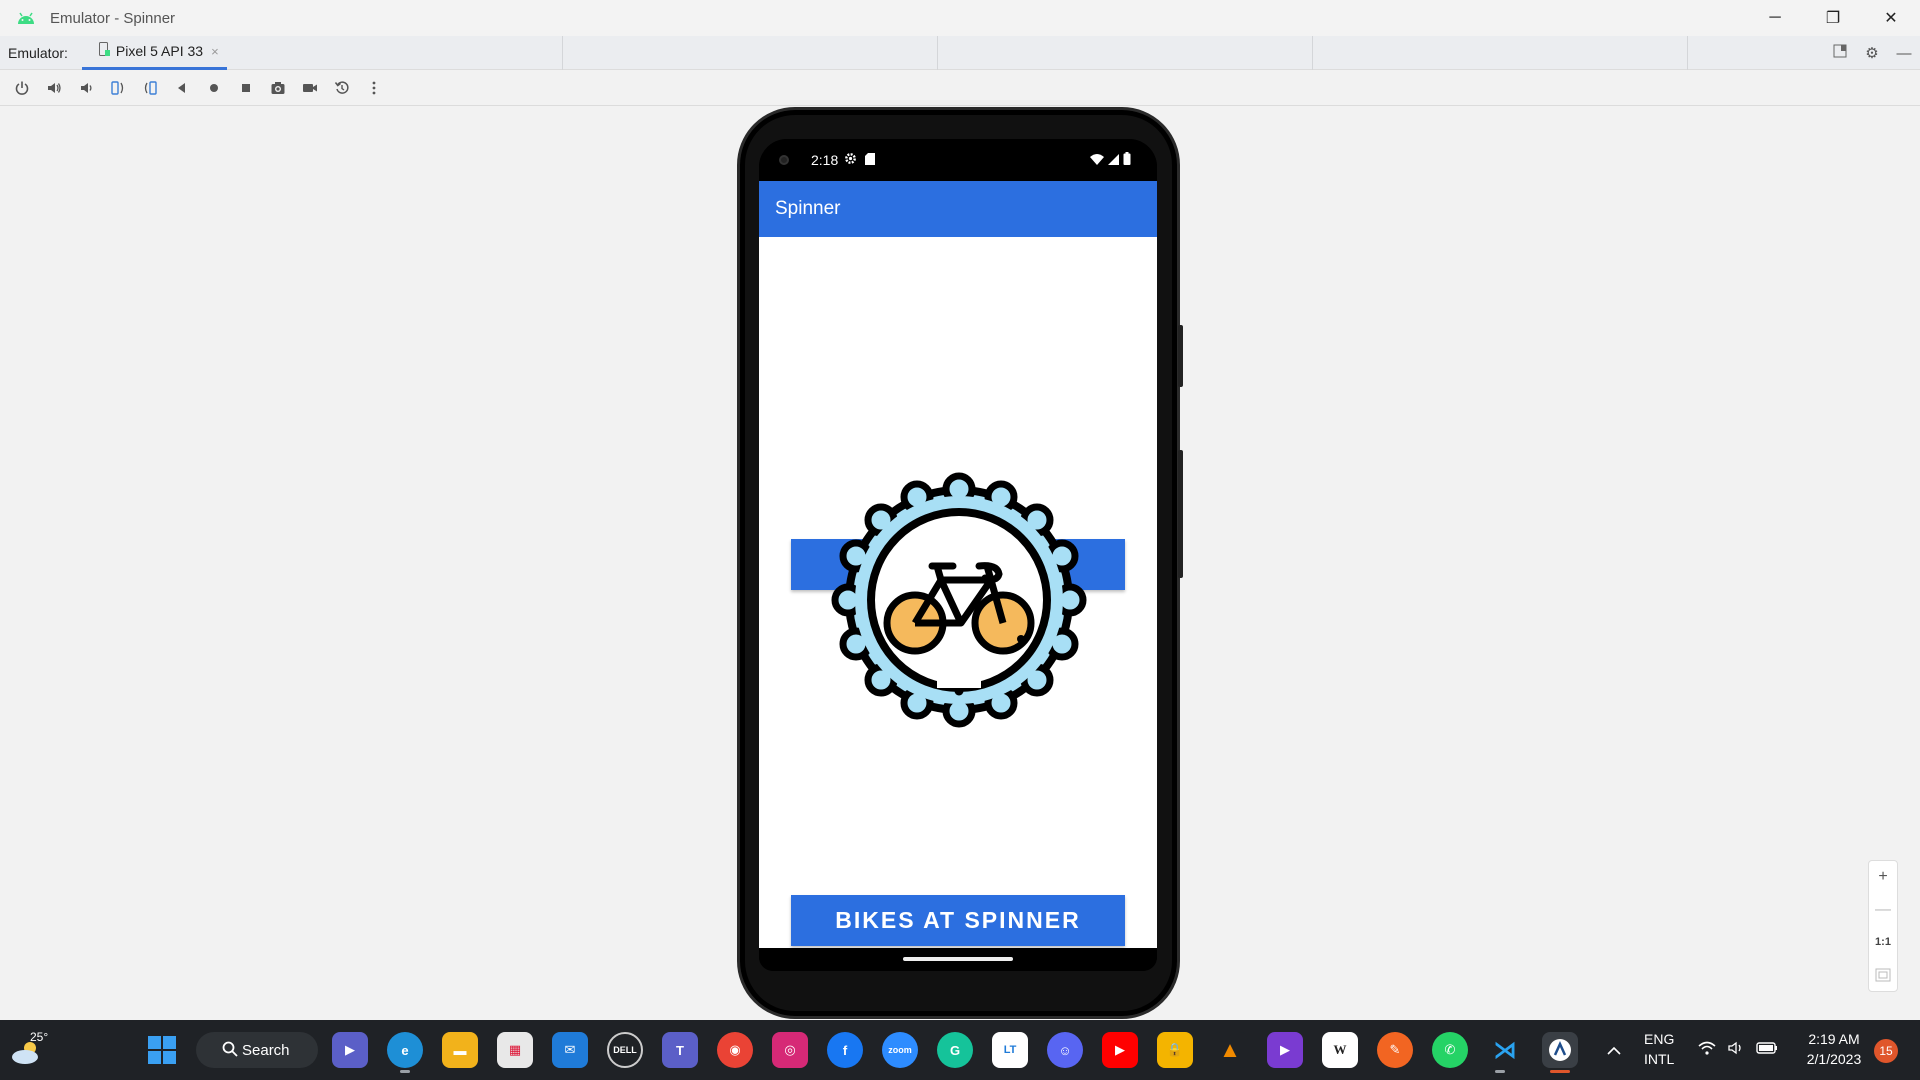 Image resolution: width=1920 pixels, height=1080 pixels. What do you see at coordinates (22, 88) in the screenshot?
I see `power-icon` at bounding box center [22, 88].